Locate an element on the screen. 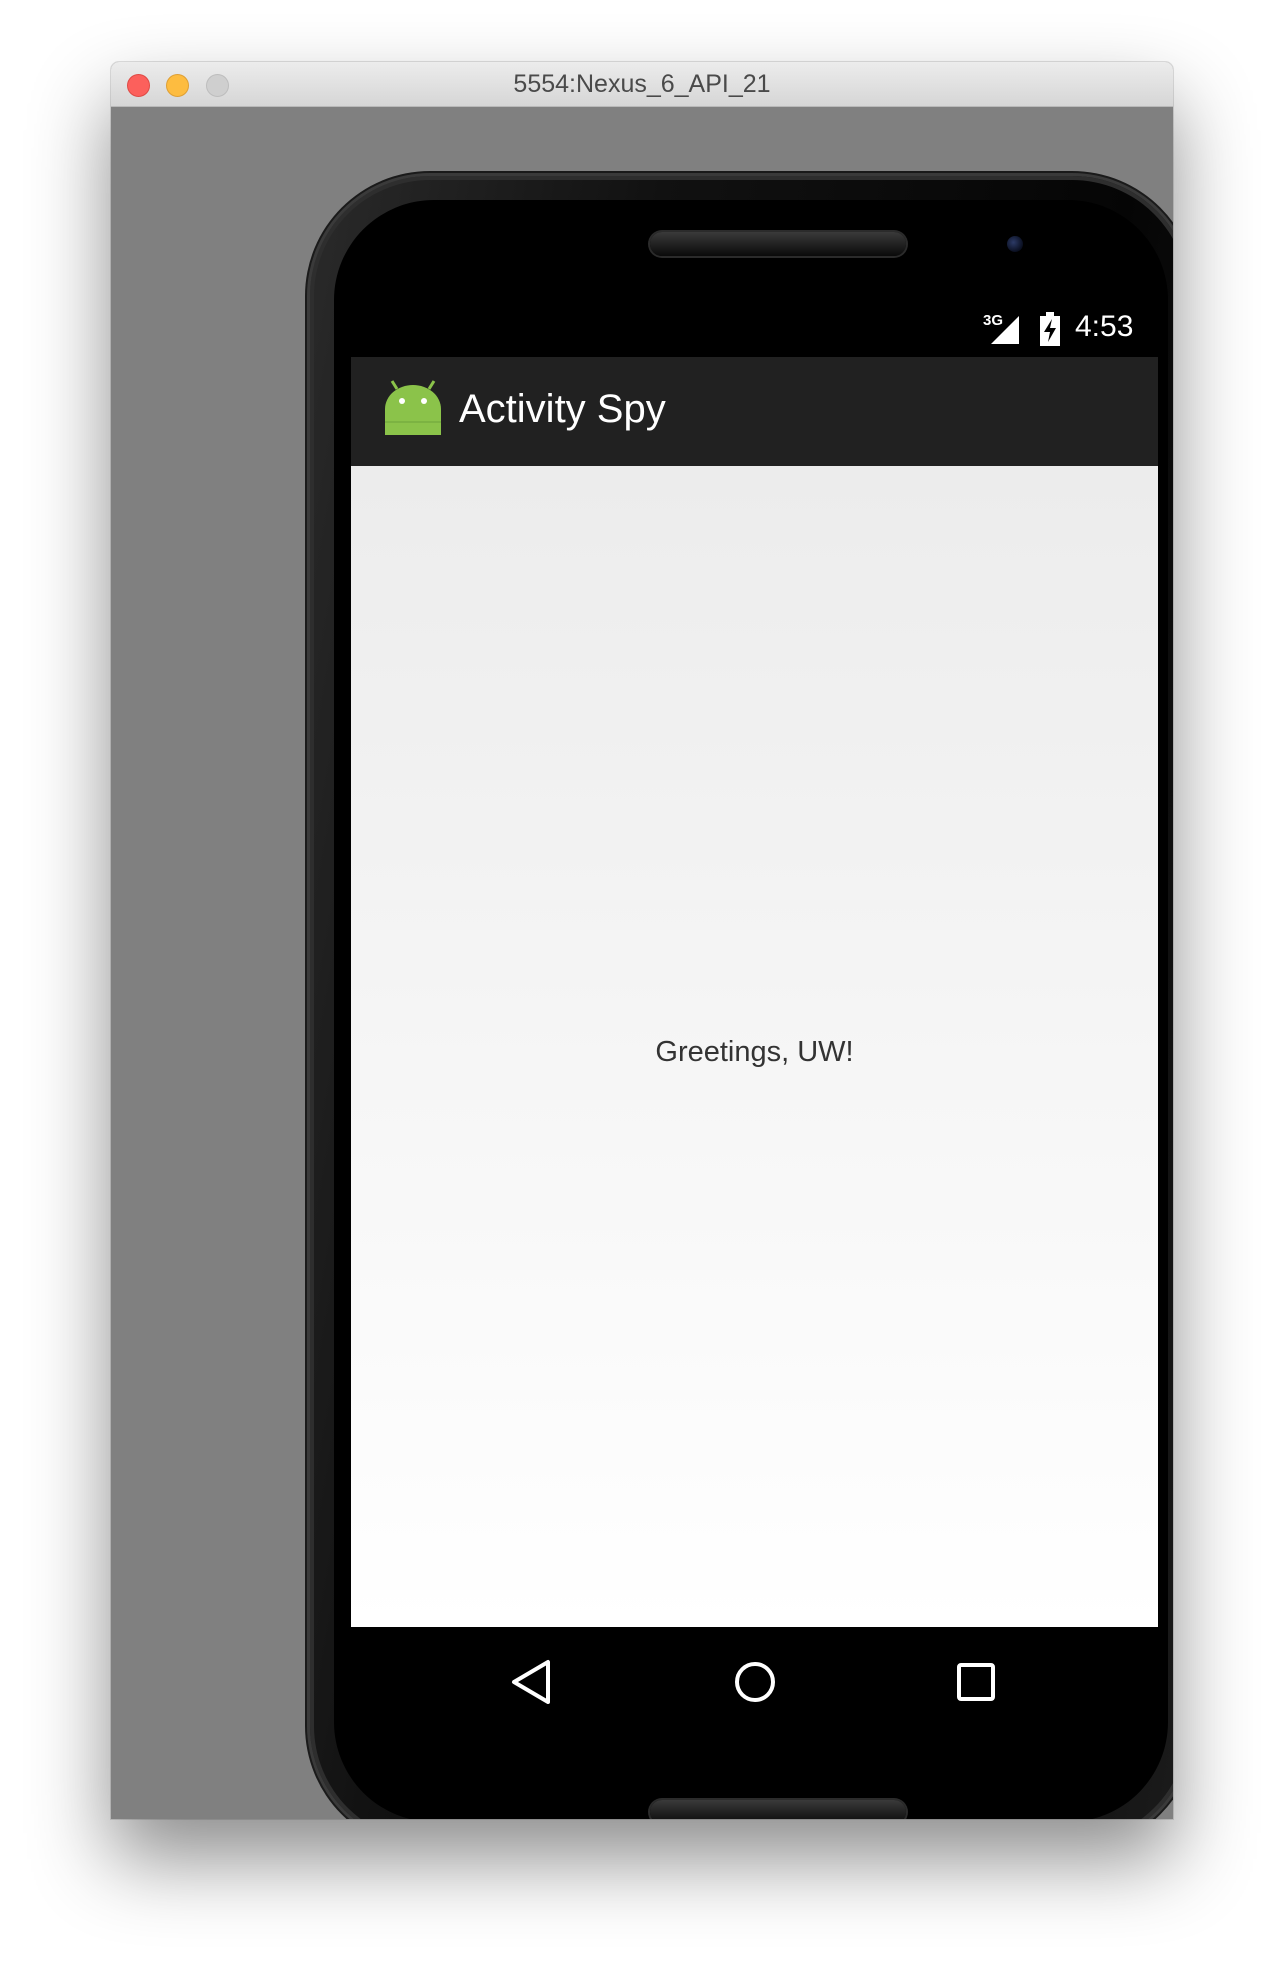 This screenshot has height=1980, width=1286. status-bar: 3G 4:53 is located at coordinates (754, 329).